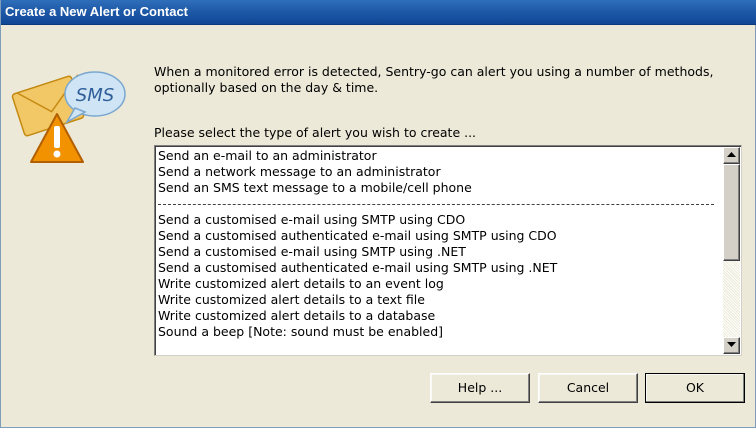 The image size is (756, 428). What do you see at coordinates (266, 87) in the screenshot?
I see `intro-line-2: optionally based on the day & time.` at bounding box center [266, 87].